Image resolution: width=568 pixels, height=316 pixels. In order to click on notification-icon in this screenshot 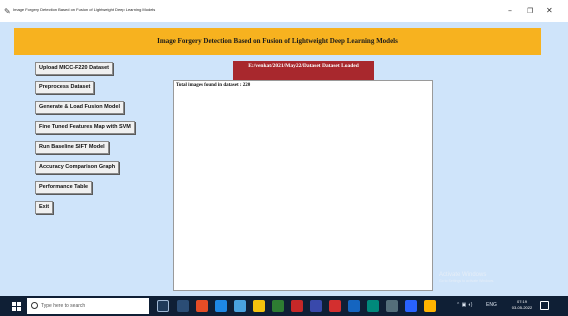, I will do `click(544, 305)`.